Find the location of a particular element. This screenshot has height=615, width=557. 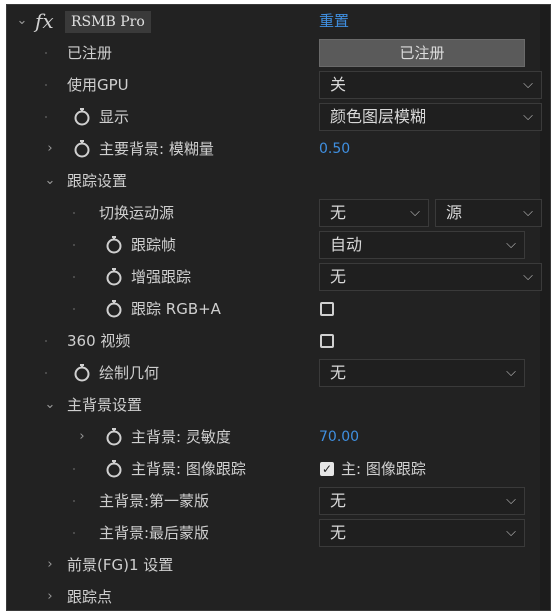

row-registered: 已注册 已注册 is located at coordinates (278, 53).